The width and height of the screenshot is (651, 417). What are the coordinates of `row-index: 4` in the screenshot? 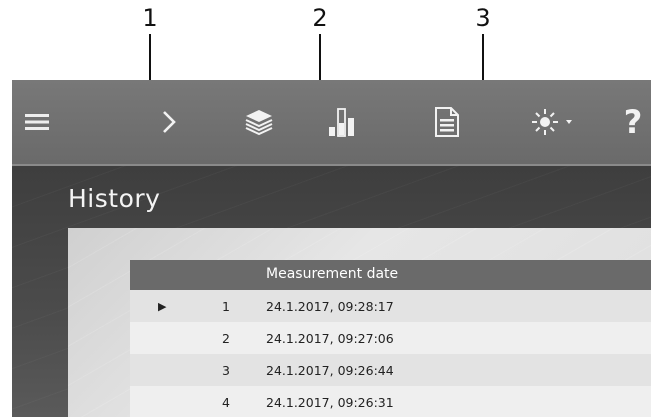 It's located at (226, 402).